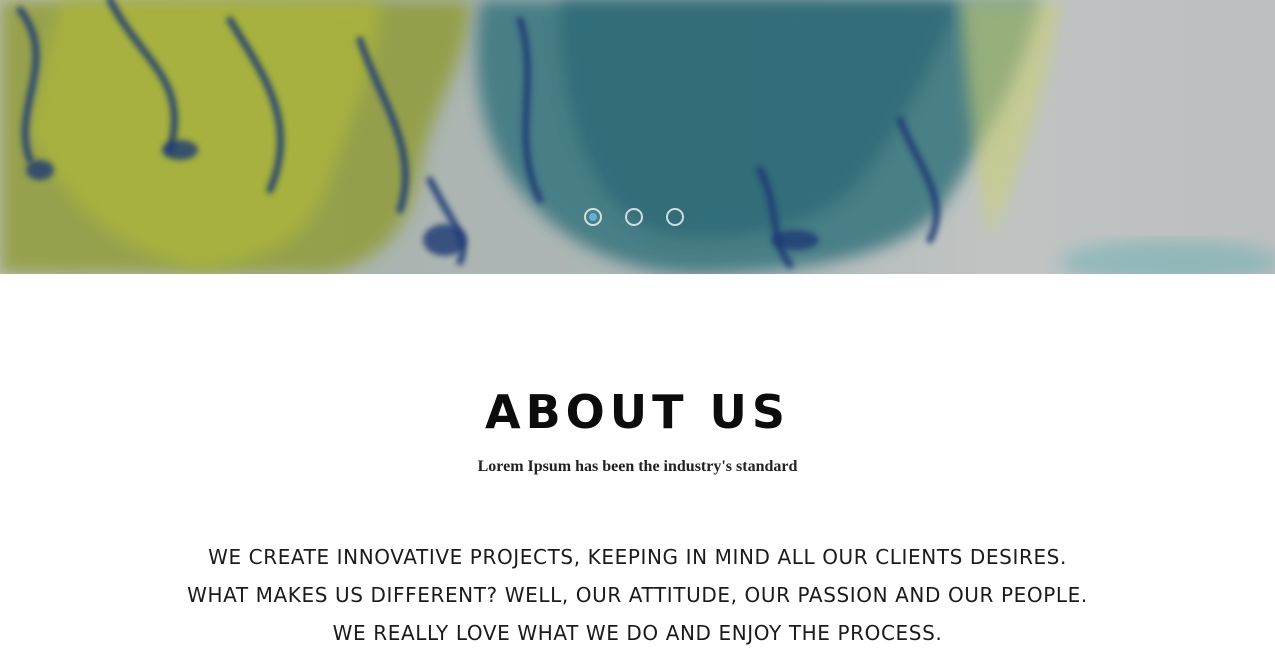 The image size is (1275, 652). I want to click on slider-pagination, so click(634, 217).